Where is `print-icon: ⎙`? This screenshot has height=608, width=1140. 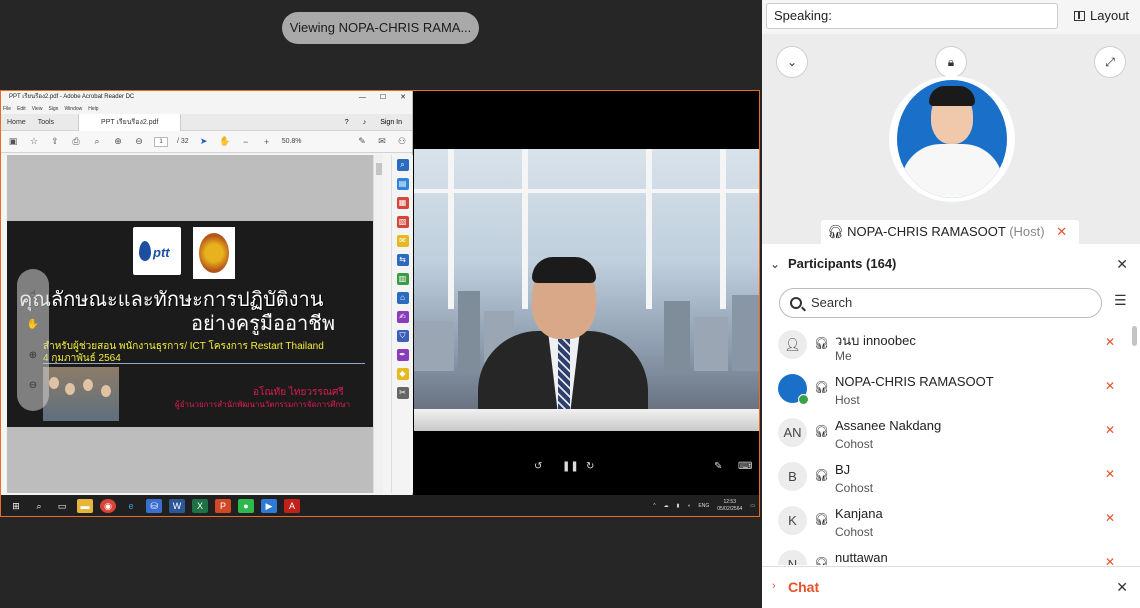 print-icon: ⎙ is located at coordinates (76, 142).